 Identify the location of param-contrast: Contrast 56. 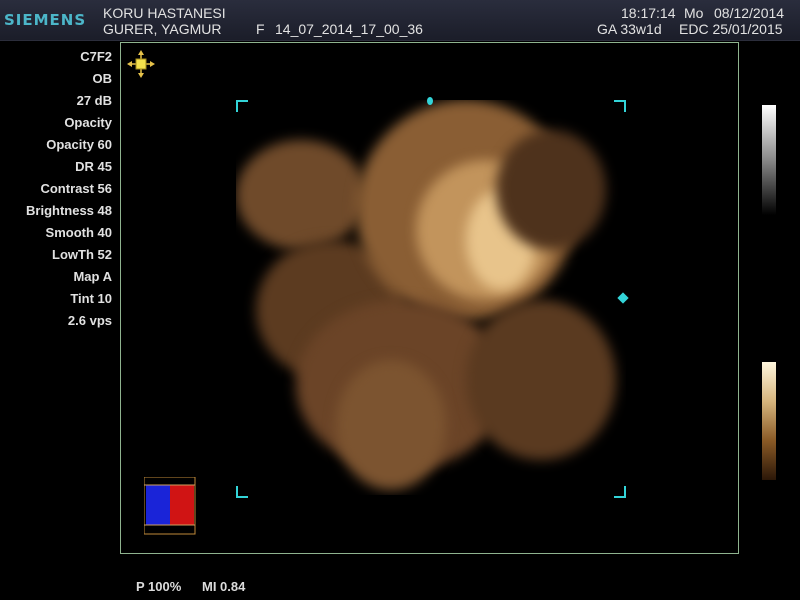
(76, 188).